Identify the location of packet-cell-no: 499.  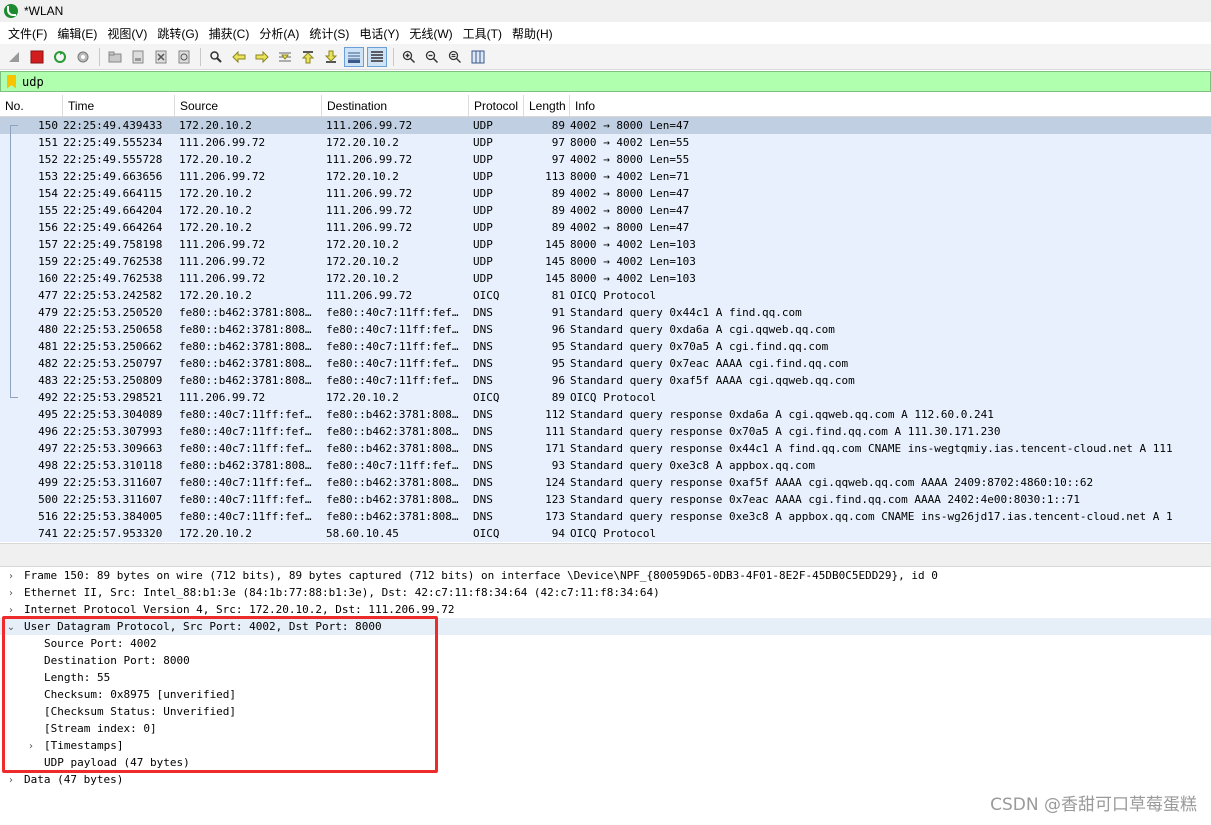
(48, 482).